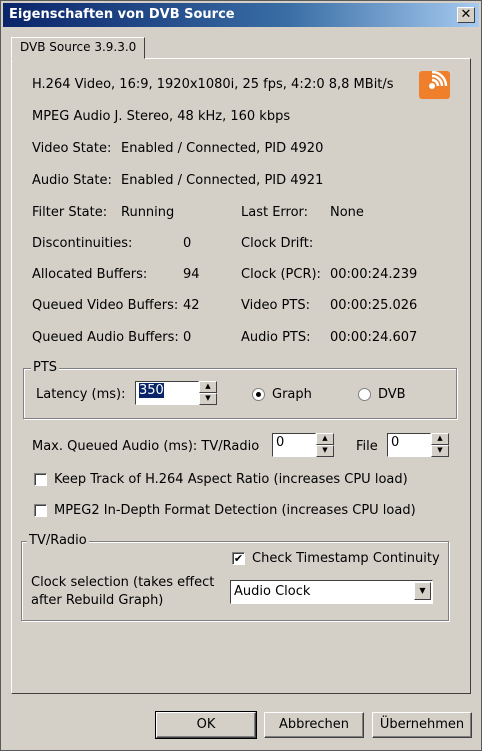  I want to click on graph-radio-label: Graph, so click(292, 394).